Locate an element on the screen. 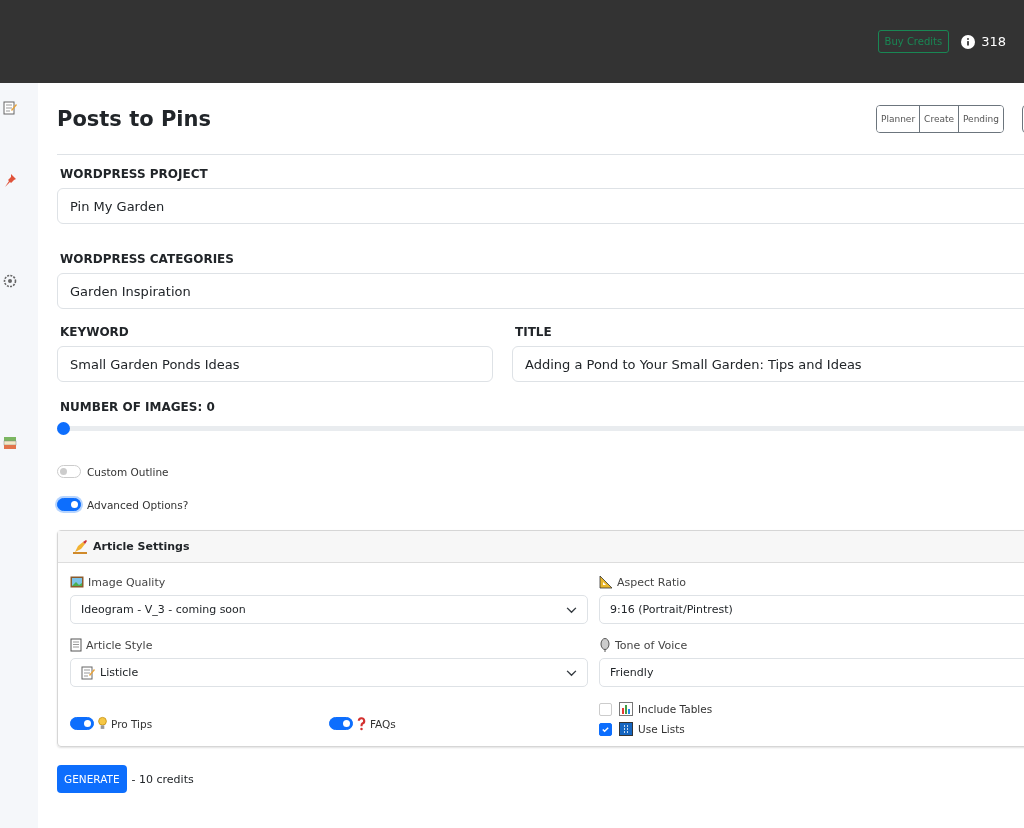 The image size is (1024, 828). toggle-label: Advanced Options? is located at coordinates (138, 504).